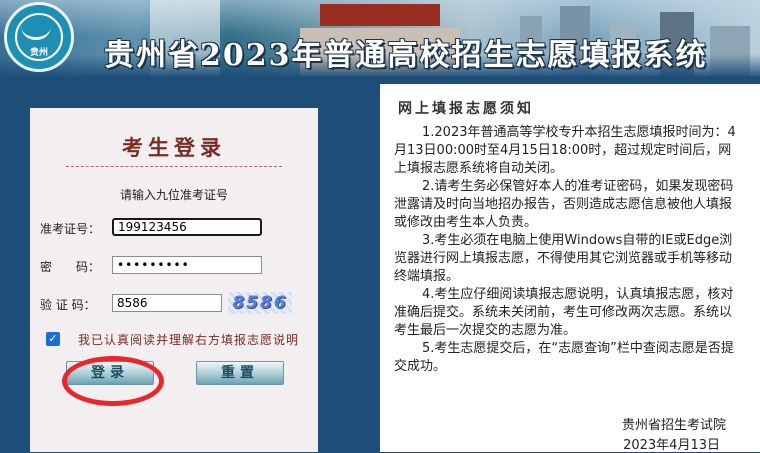 Image resolution: width=760 pixels, height=453 pixels. I want to click on site-title: 贵州省2023年普通高校招生志愿填报系统, so click(406, 55).